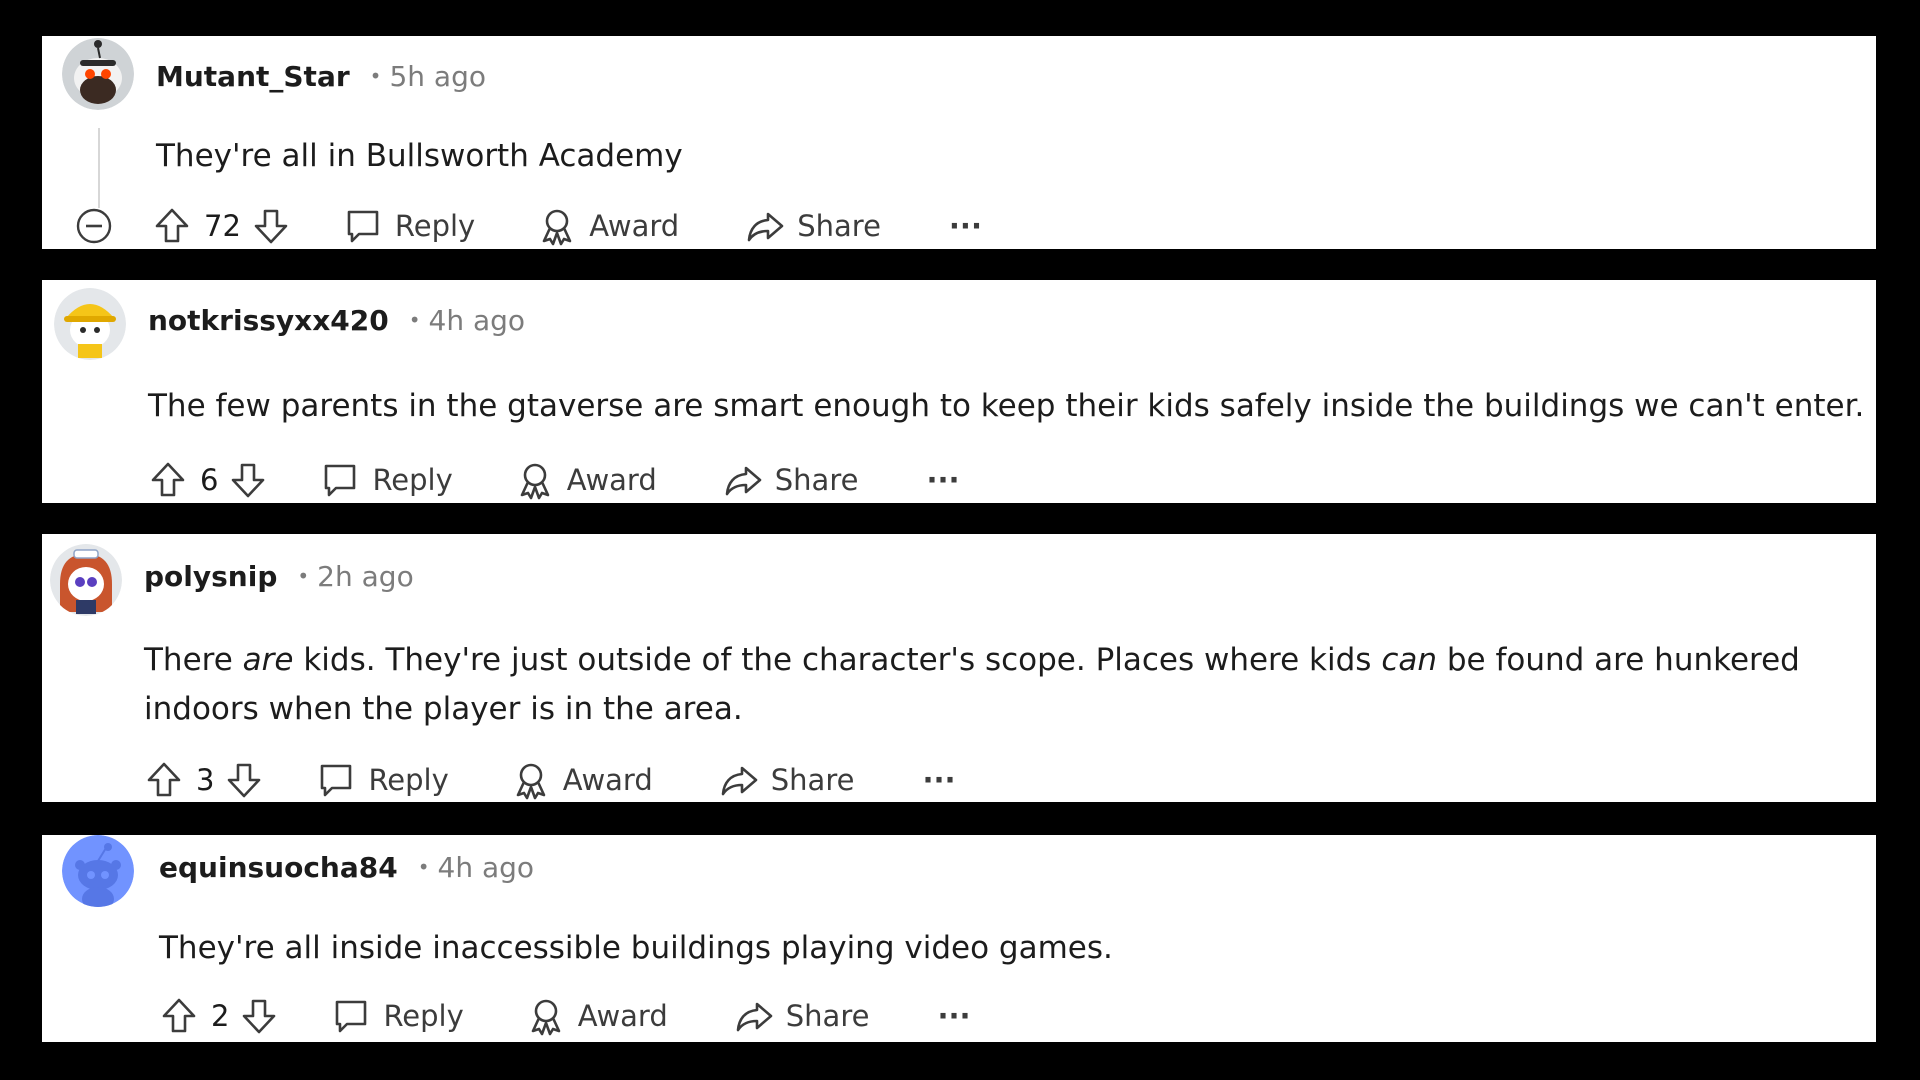 The image size is (1920, 1080). What do you see at coordinates (278, 867) in the screenshot?
I see `username: equinsuocha84` at bounding box center [278, 867].